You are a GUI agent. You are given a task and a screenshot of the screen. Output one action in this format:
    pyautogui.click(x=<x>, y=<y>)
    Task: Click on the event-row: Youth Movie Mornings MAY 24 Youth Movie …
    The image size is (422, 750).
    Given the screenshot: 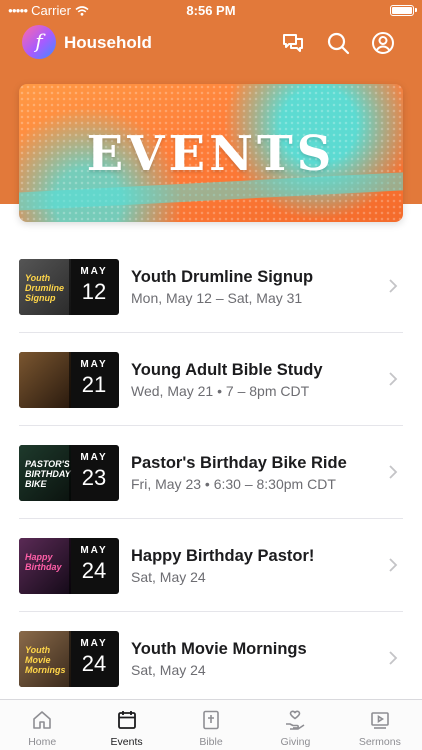 What is the action you would take?
    pyautogui.click(x=211, y=658)
    